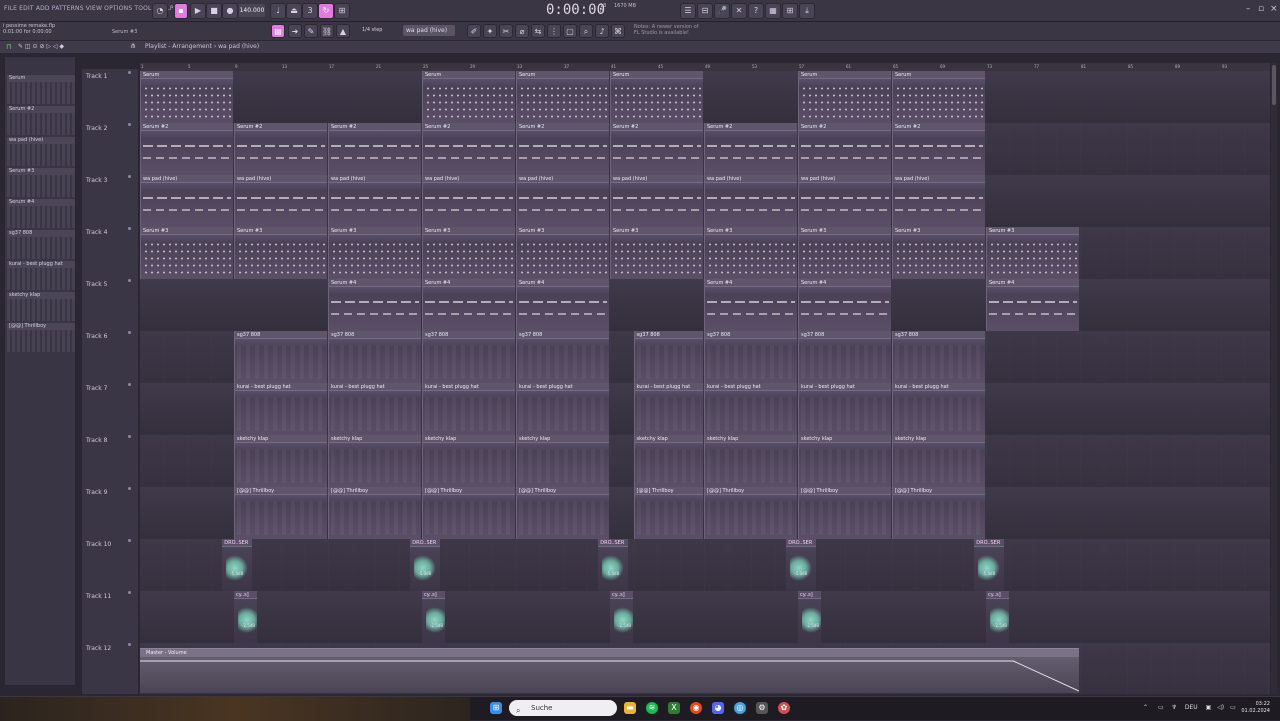 The image size is (1280, 721). What do you see at coordinates (133, 46) in the screenshot?
I see `playlist-menu-icon: ⋔` at bounding box center [133, 46].